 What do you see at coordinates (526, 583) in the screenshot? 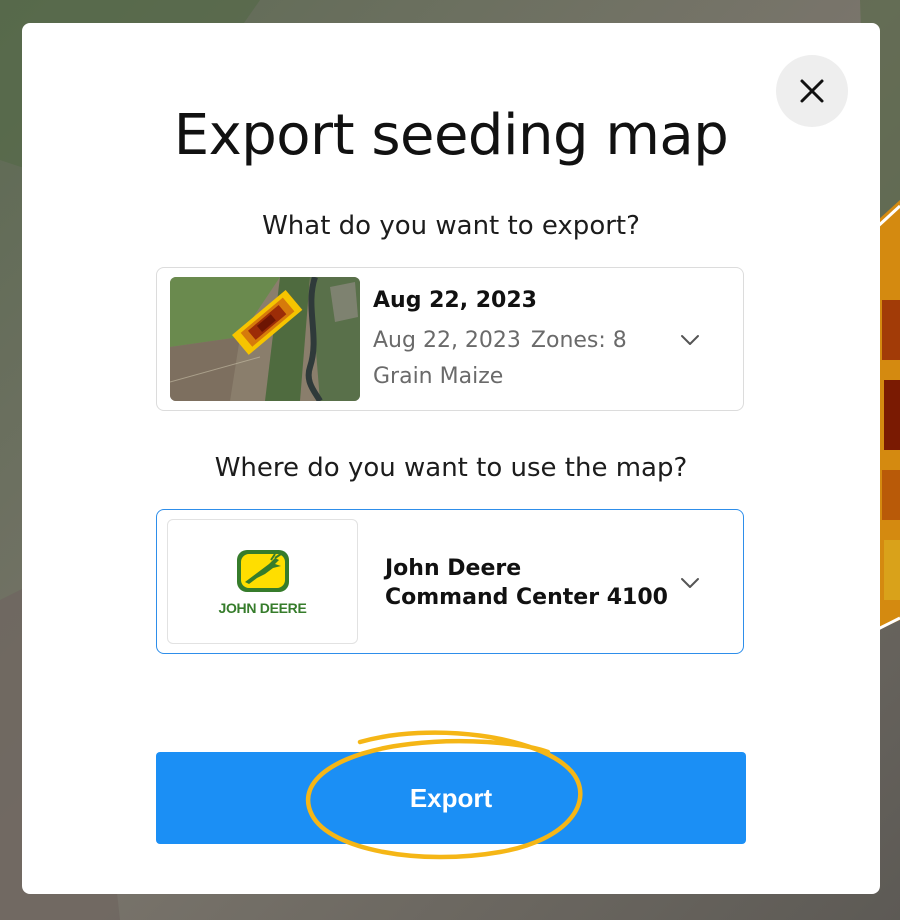
I see `device-name: John Deere Command Center 4100` at bounding box center [526, 583].